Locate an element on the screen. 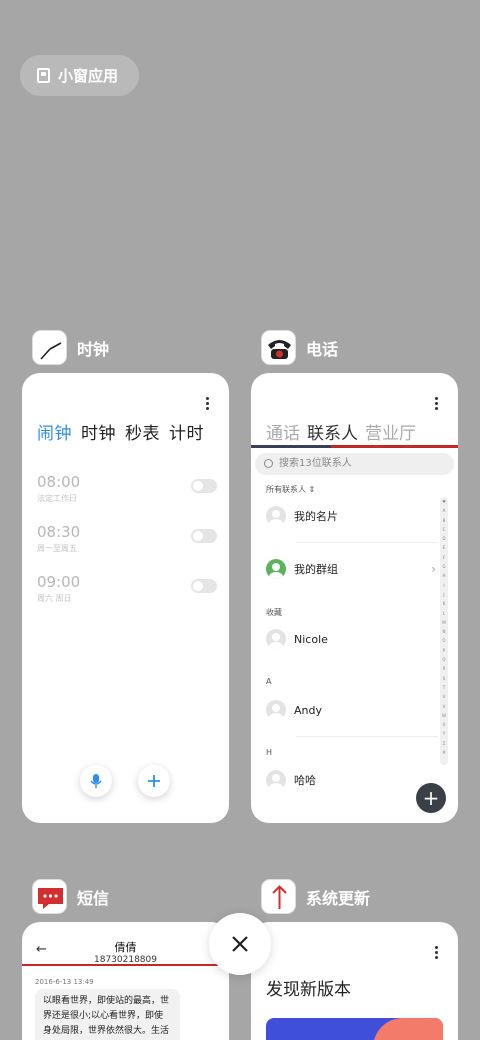  phone-app-name: 电话 is located at coordinates (322, 349).